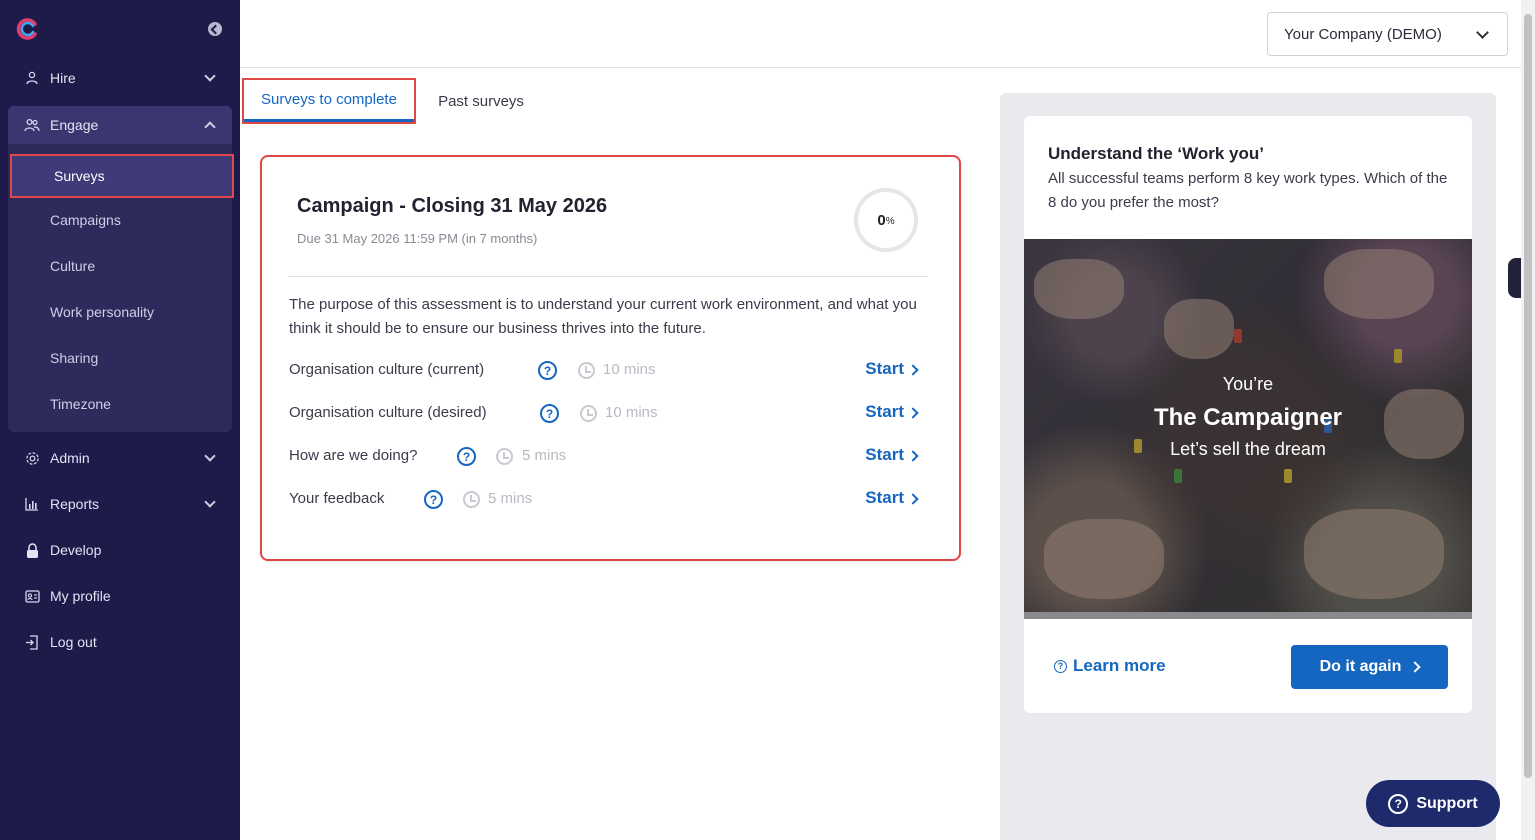 This screenshot has height=840, width=1535. I want to click on survey-name: Your feedback, so click(337, 498).